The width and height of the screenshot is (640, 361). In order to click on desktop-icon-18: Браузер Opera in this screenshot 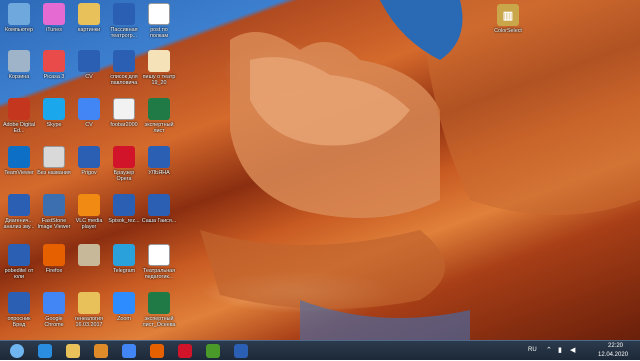, I will do `click(124, 171)`.